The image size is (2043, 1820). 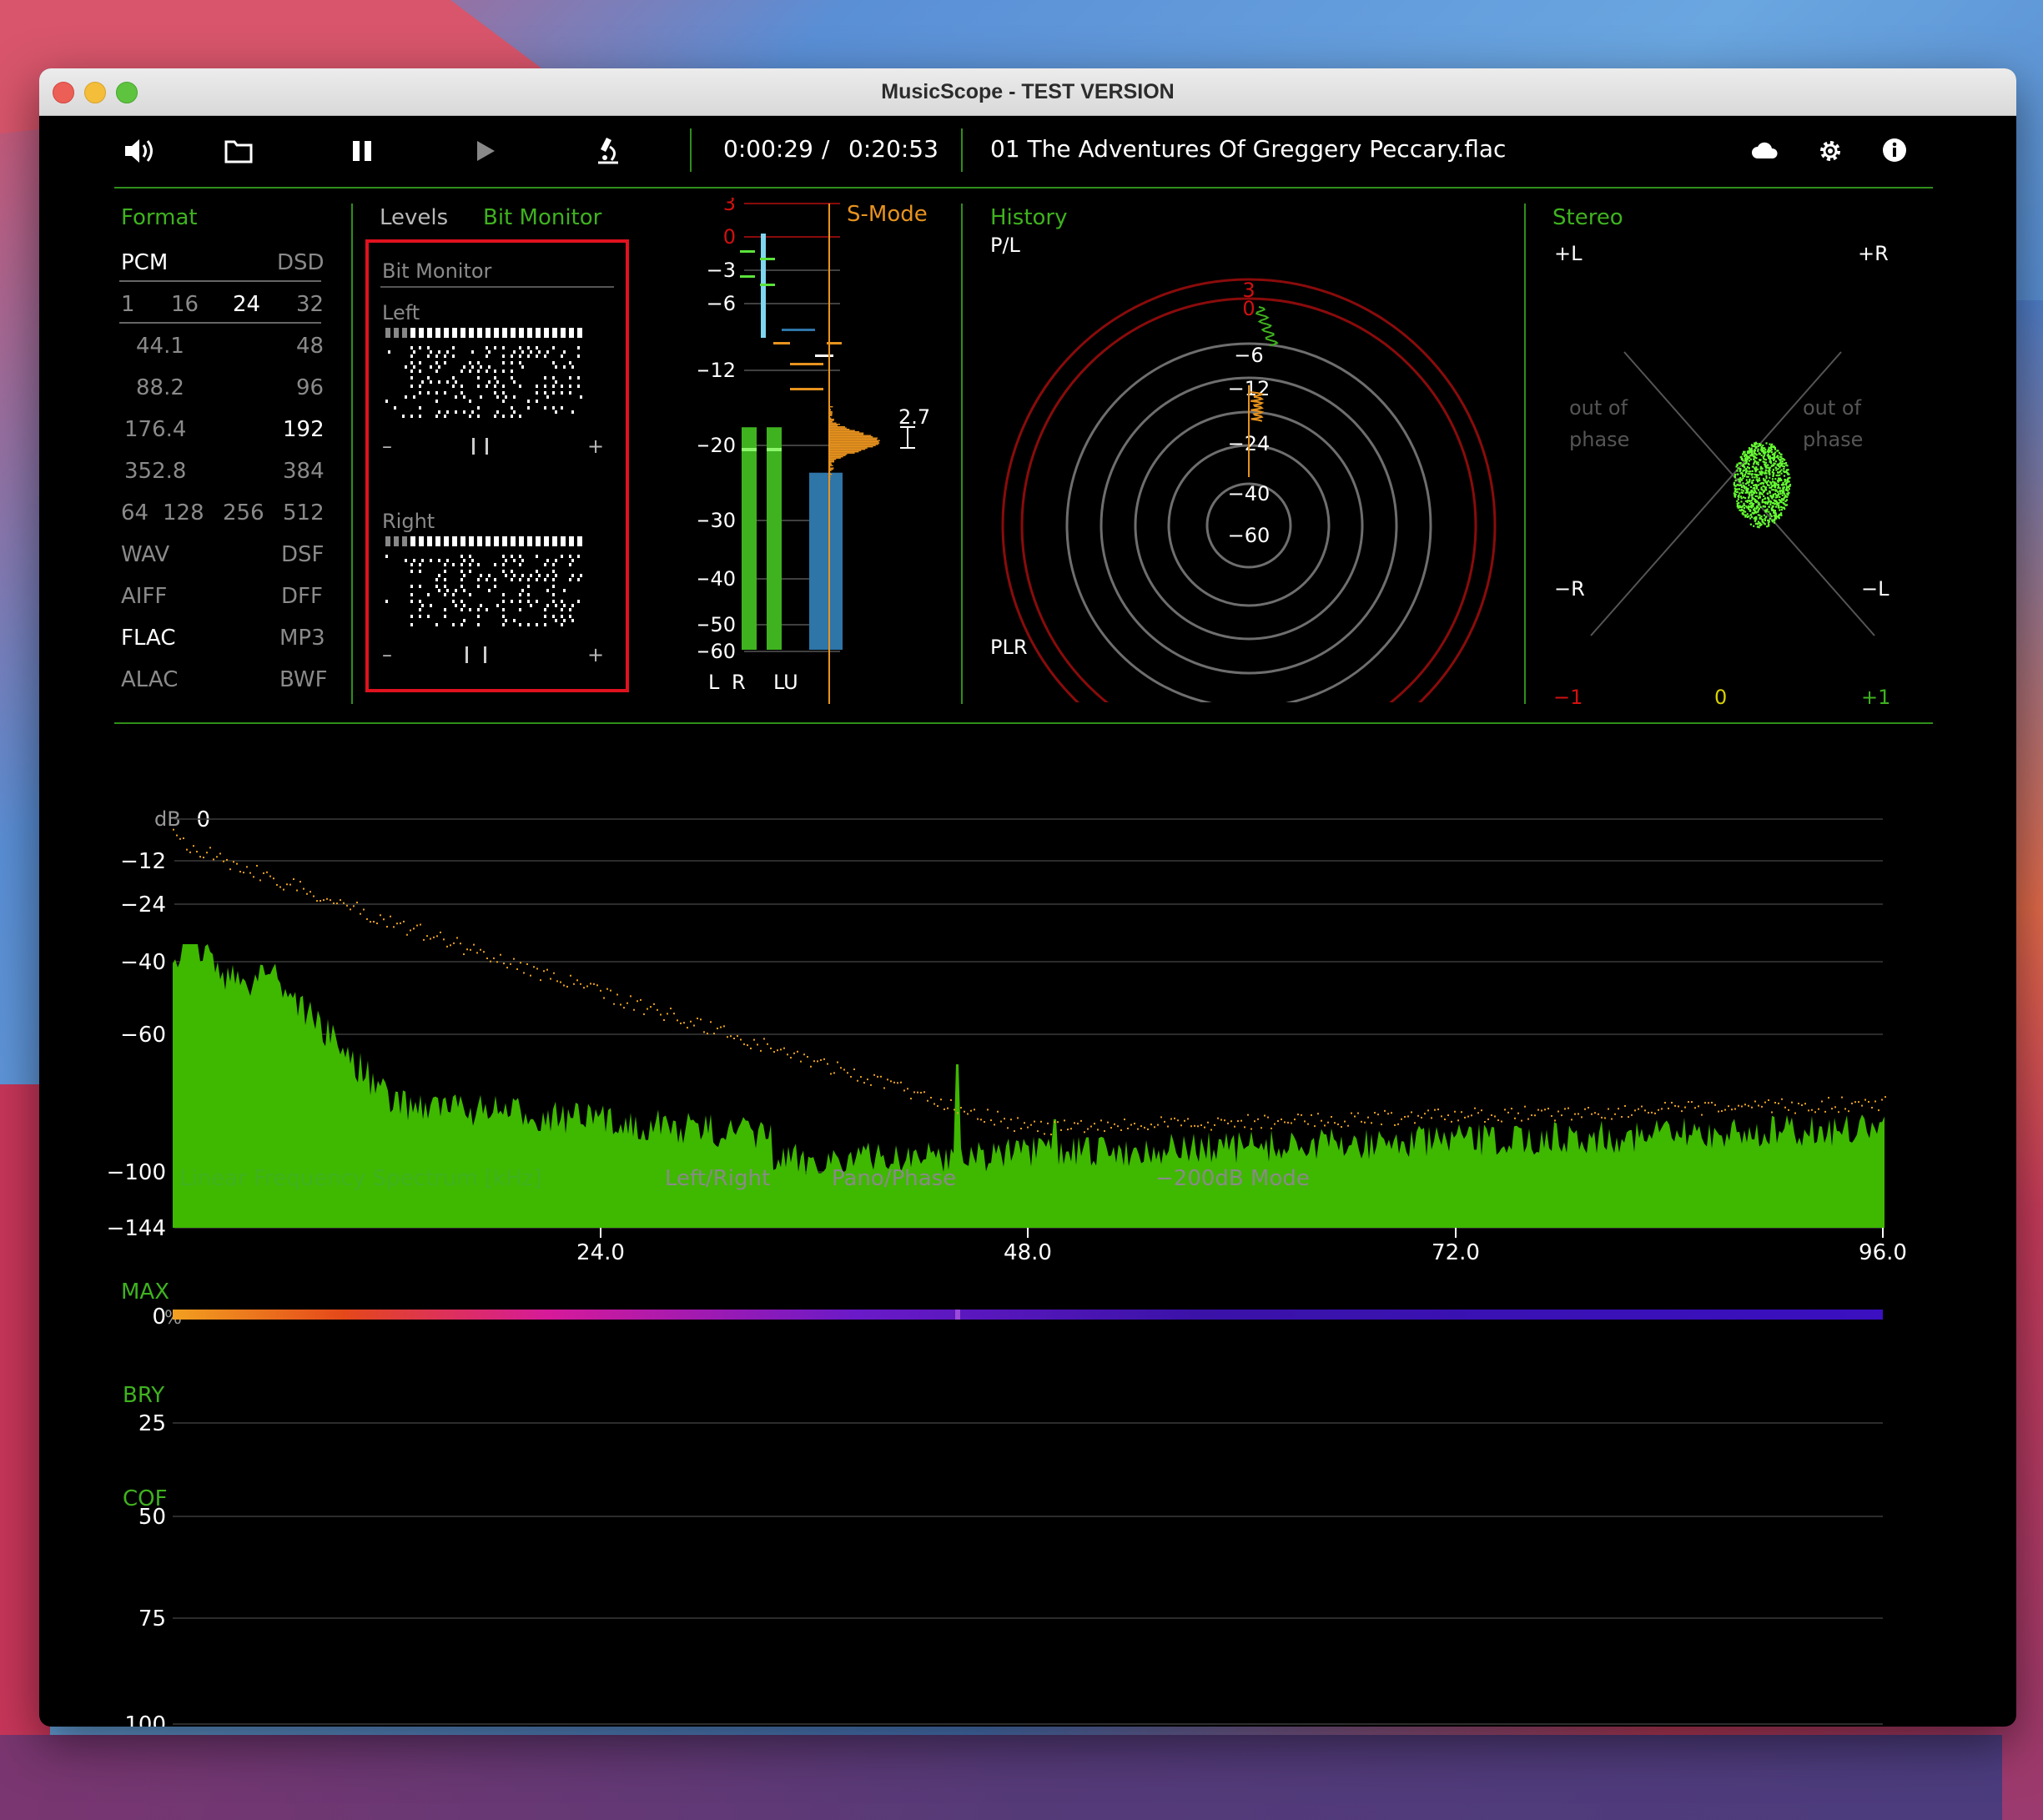 I want to click on title-bar: MusicScope - TEST VERSION, so click(x=1027, y=92).